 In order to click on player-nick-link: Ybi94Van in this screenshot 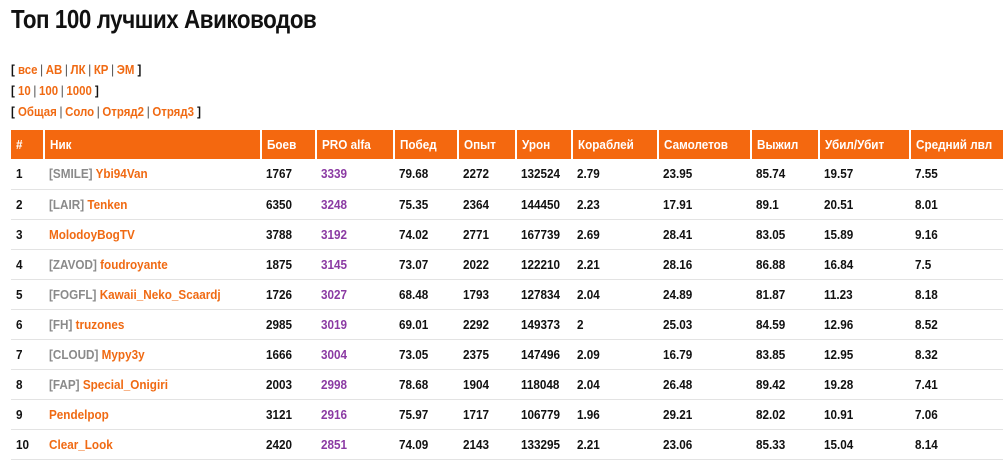, I will do `click(122, 173)`.